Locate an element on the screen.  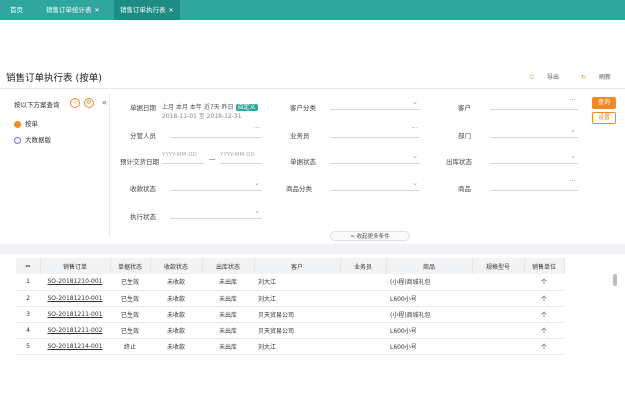
delivery-date-from: YYYY-MM-DD is located at coordinates (183, 158).